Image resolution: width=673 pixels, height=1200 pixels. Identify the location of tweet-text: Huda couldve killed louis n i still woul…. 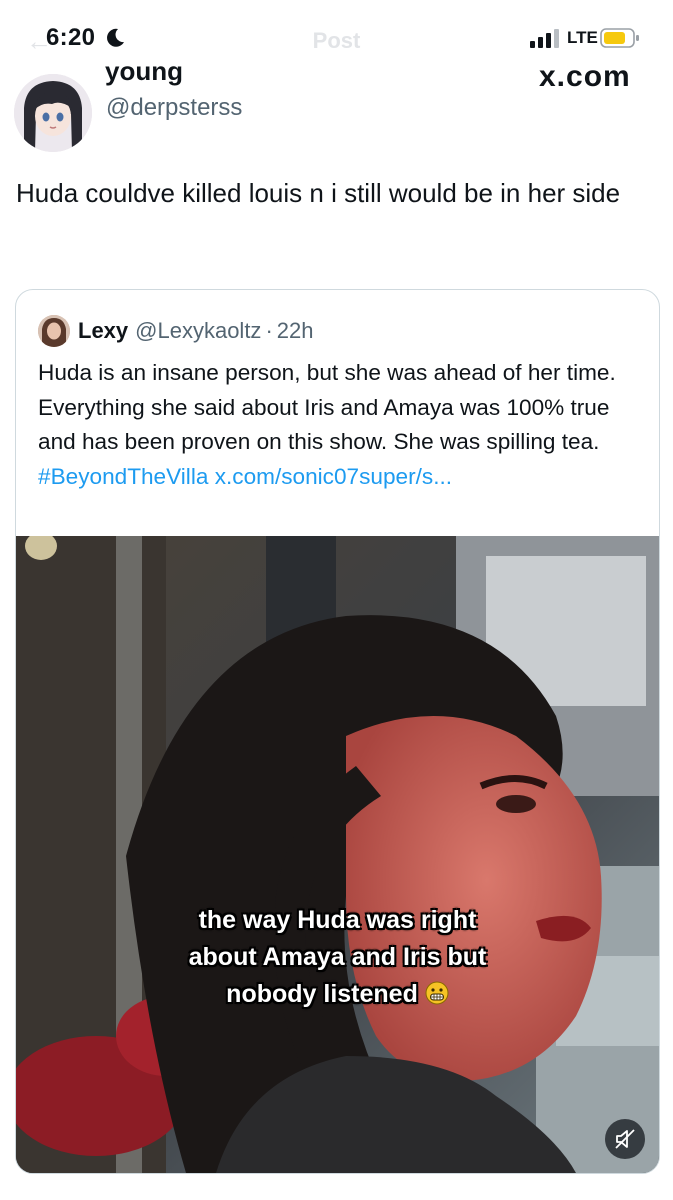
(318, 193).